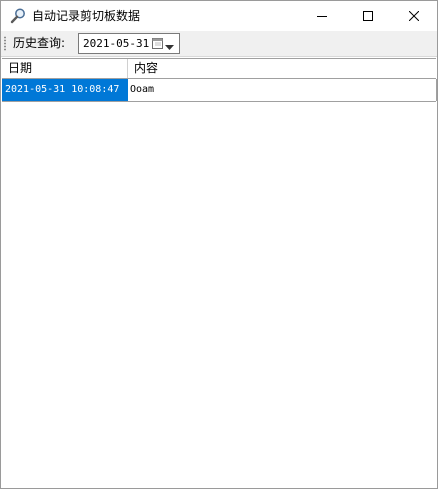 This screenshot has height=489, width=438. I want to click on row-content-cell: Ooam, so click(282, 90).